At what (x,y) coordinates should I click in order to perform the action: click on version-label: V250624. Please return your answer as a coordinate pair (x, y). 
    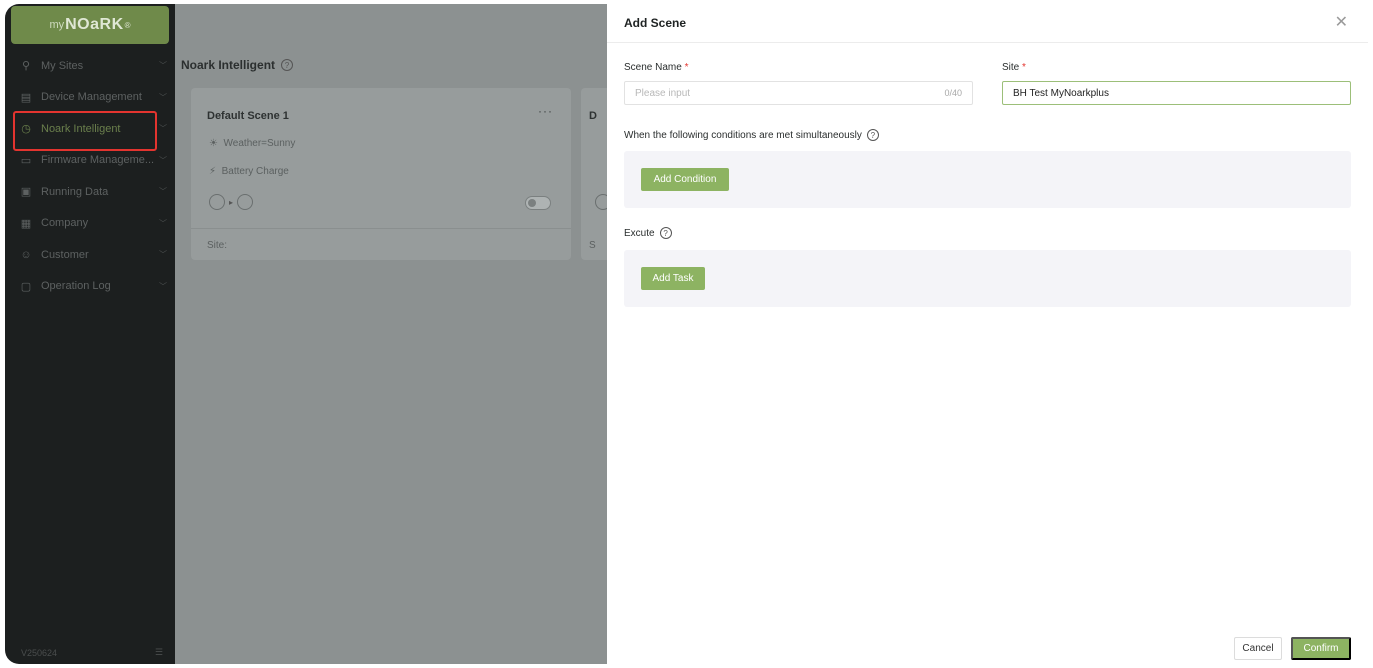
    Looking at the image, I should click on (39, 653).